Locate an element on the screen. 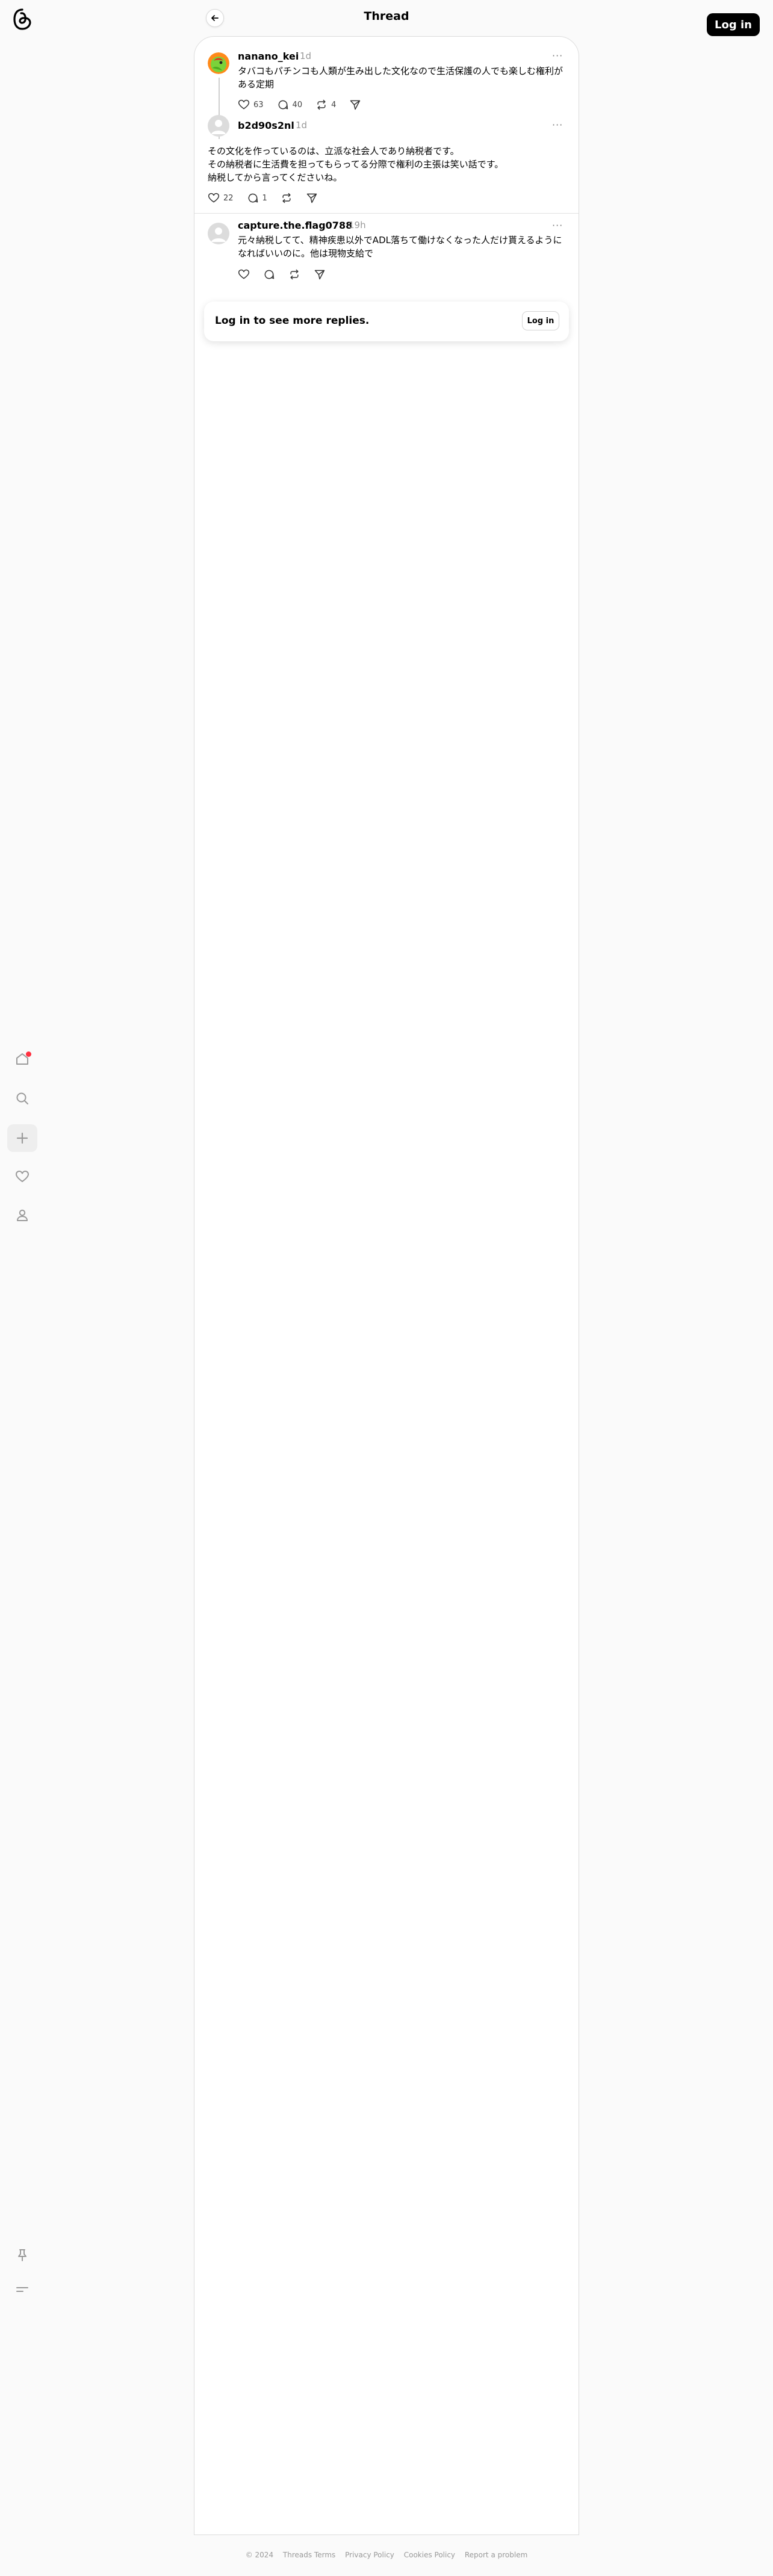 This screenshot has width=773, height=2576. post-text-line: ある定期 is located at coordinates (256, 84).